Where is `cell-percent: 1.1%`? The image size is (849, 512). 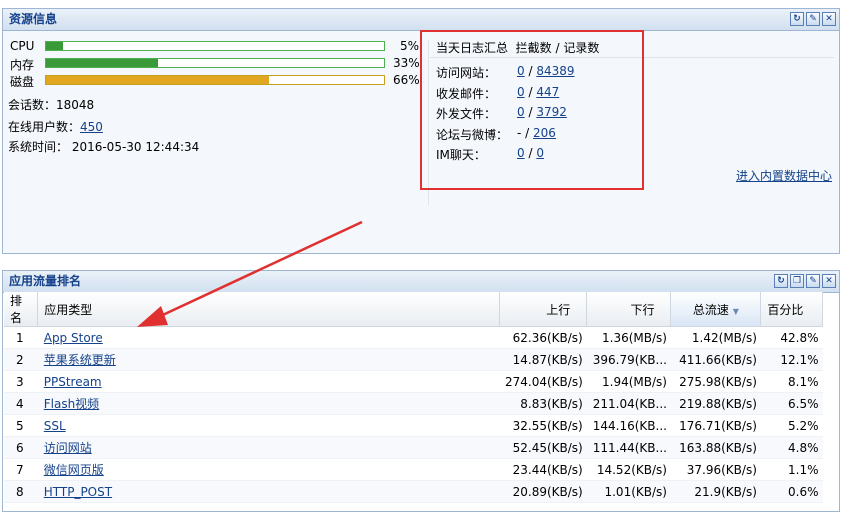
cell-percent: 1.1% is located at coordinates (791, 469).